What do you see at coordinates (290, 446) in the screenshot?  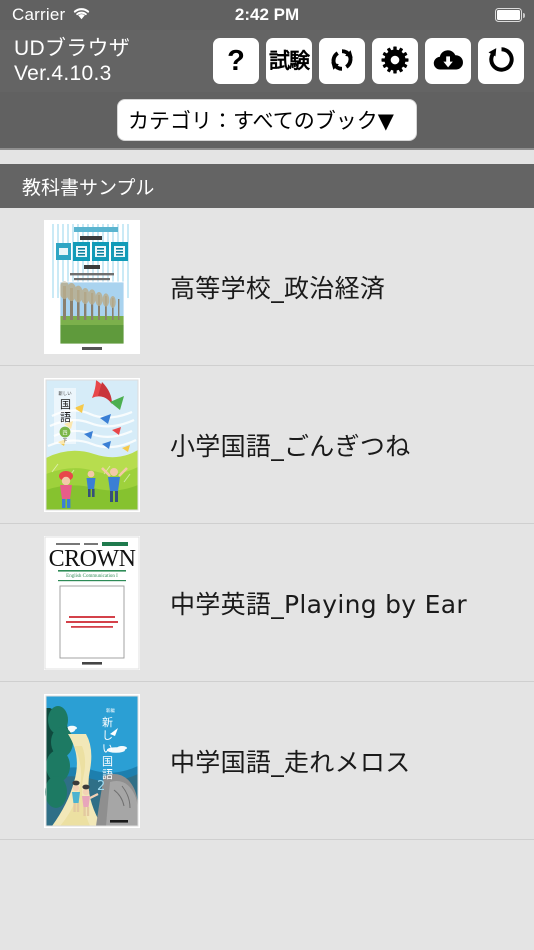 I see `book-title: 小学国語_ごんぎつね` at bounding box center [290, 446].